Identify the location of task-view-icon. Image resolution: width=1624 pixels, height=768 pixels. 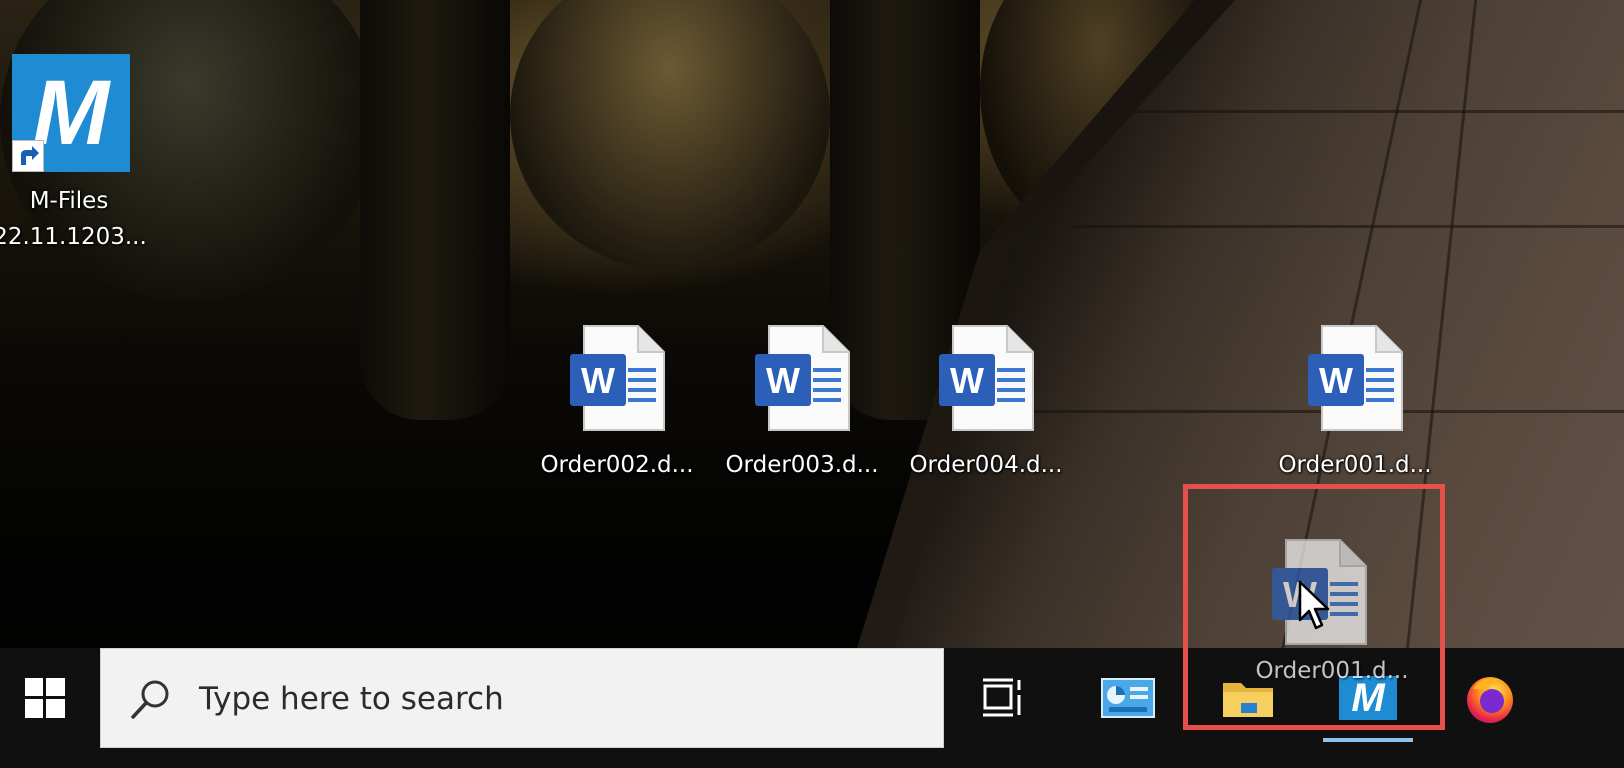
(1002, 697).